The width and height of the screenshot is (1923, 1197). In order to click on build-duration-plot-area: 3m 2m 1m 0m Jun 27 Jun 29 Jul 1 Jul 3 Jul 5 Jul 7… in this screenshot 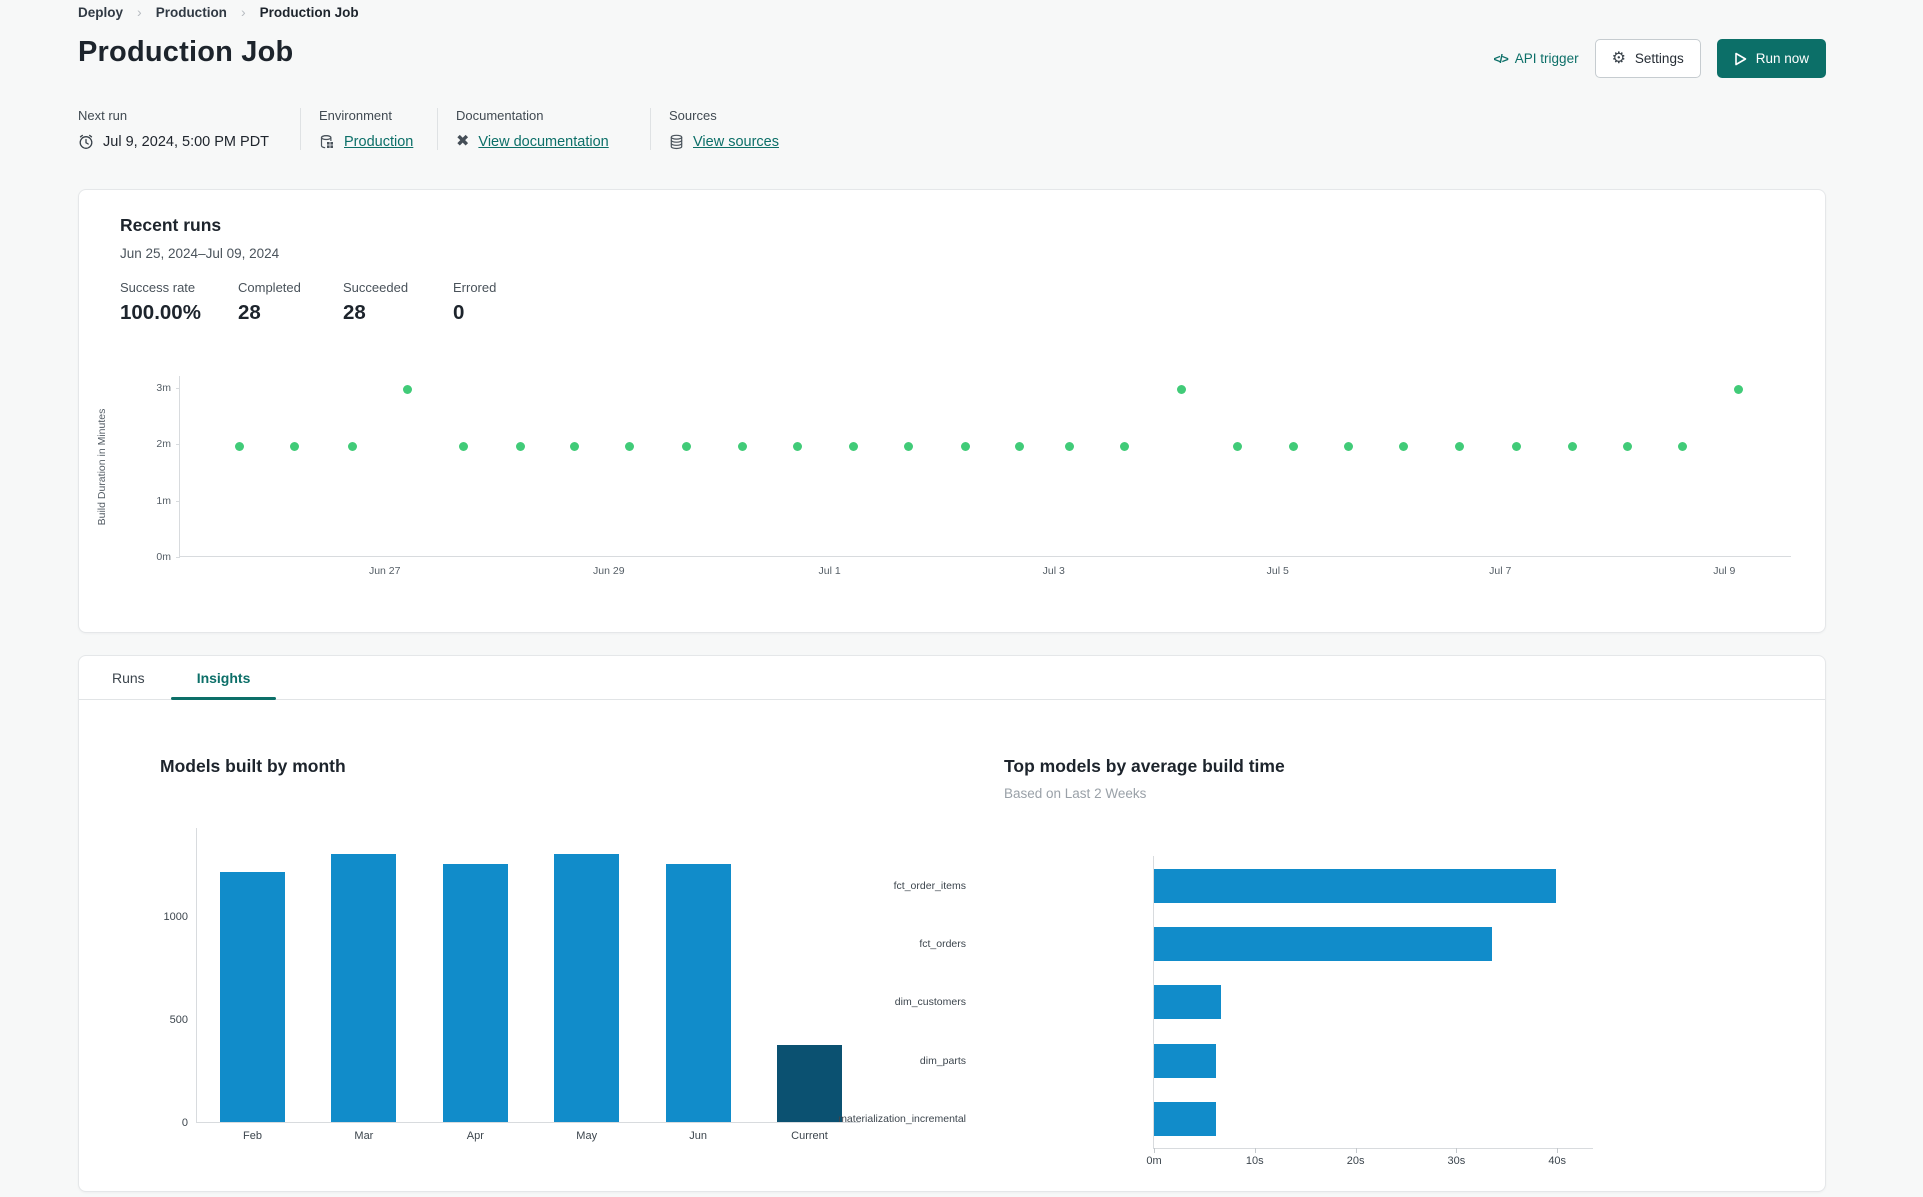, I will do `click(973, 476)`.